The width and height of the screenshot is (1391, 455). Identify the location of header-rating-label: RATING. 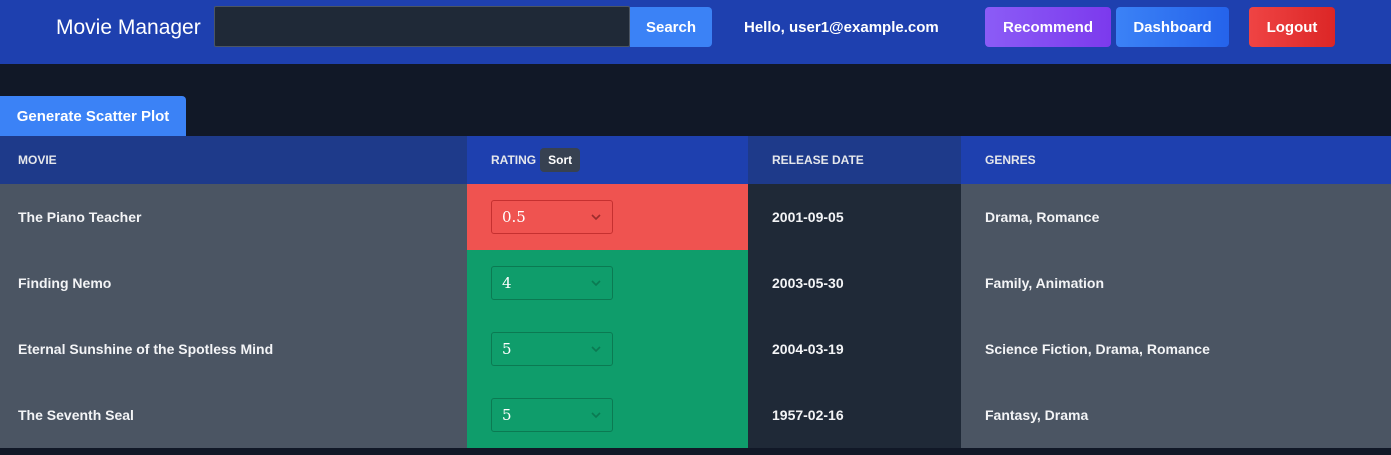
(514, 160).